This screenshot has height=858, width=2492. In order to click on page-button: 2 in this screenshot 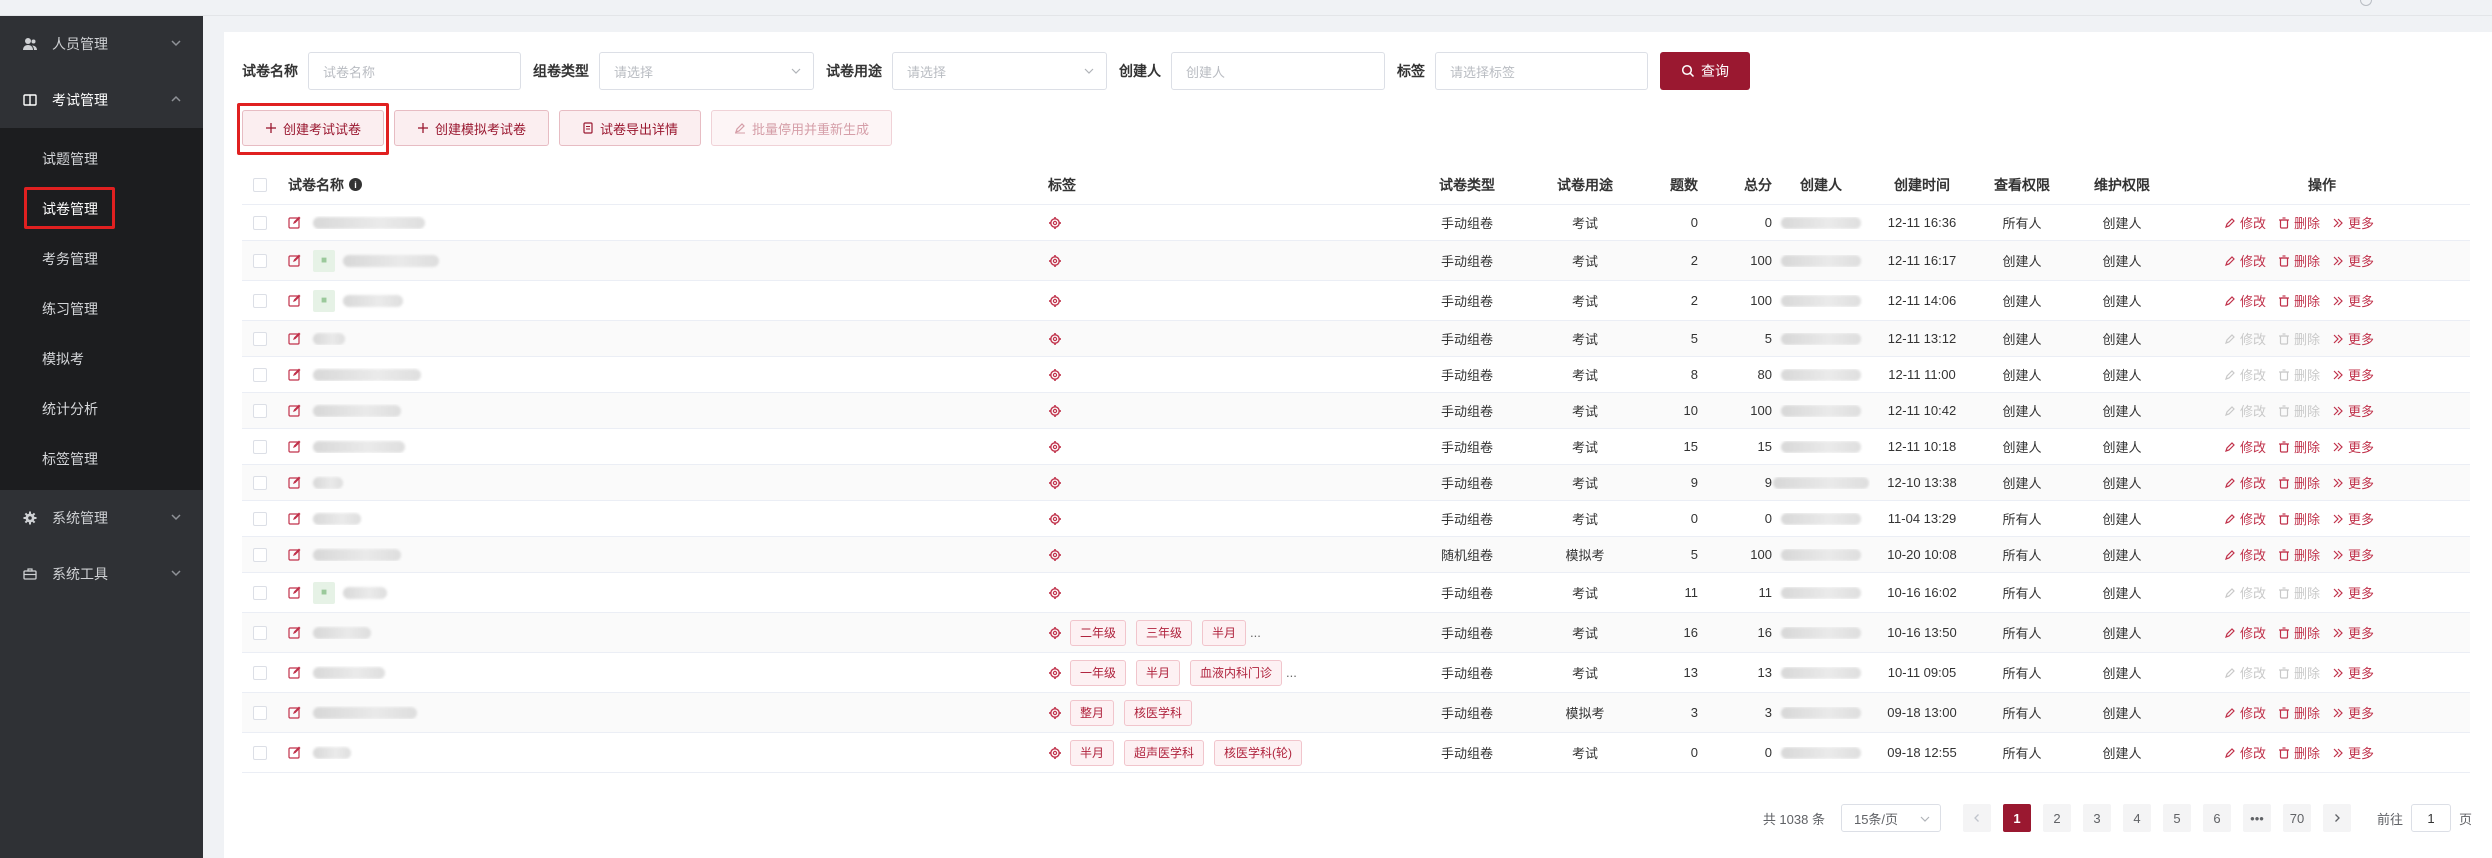, I will do `click(2056, 818)`.